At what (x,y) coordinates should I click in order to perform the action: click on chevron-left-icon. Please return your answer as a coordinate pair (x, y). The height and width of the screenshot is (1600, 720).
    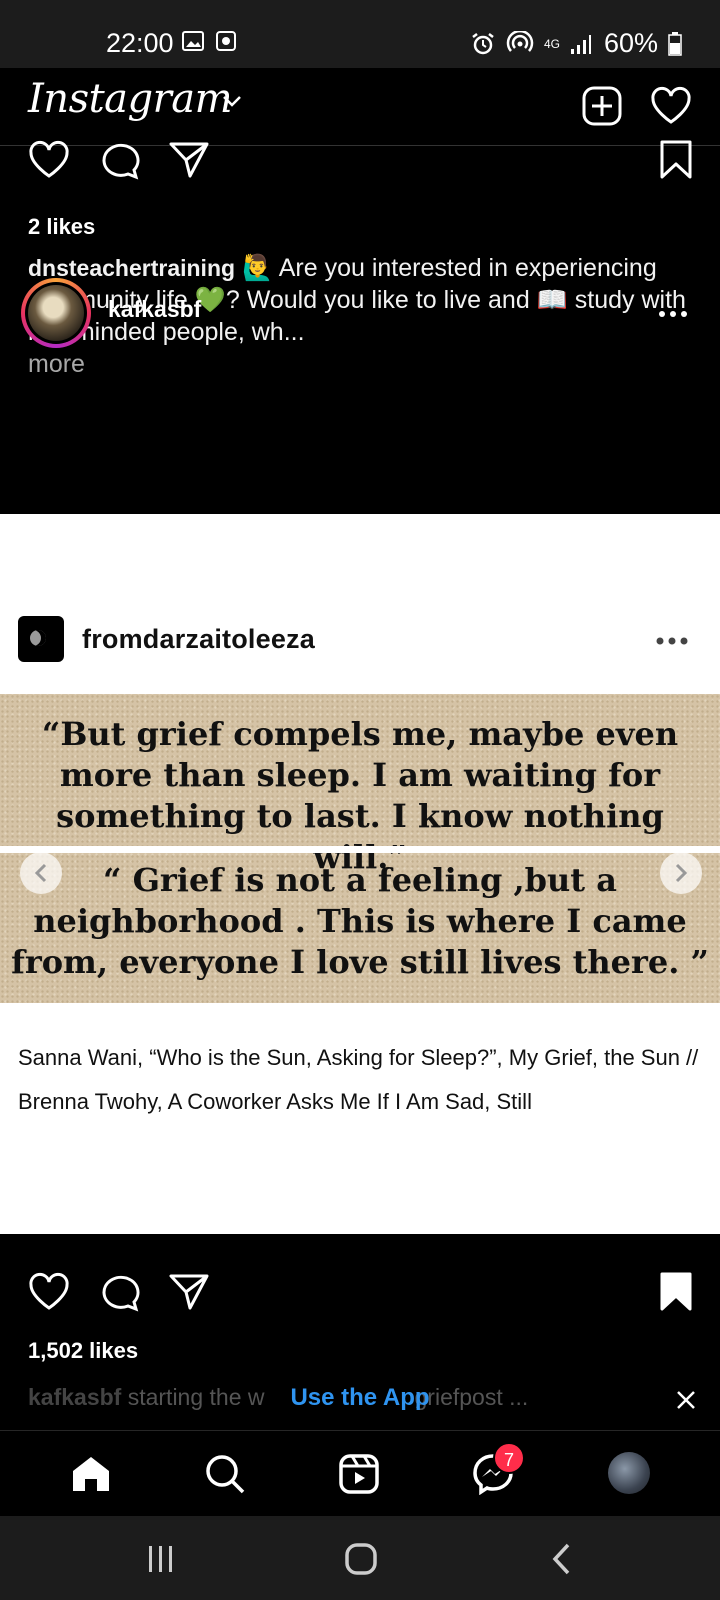
    Looking at the image, I should click on (40, 873).